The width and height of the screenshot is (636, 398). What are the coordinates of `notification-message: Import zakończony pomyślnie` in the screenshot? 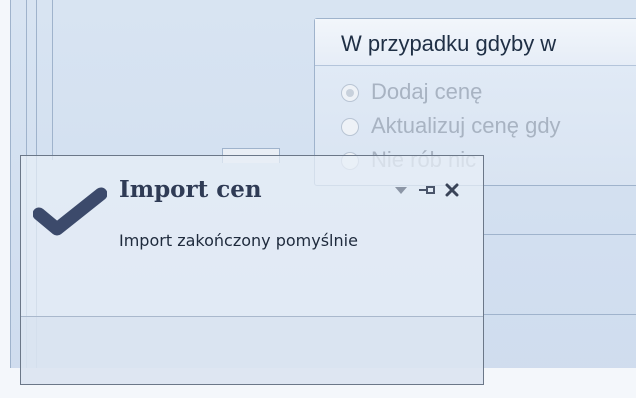 It's located at (238, 240).